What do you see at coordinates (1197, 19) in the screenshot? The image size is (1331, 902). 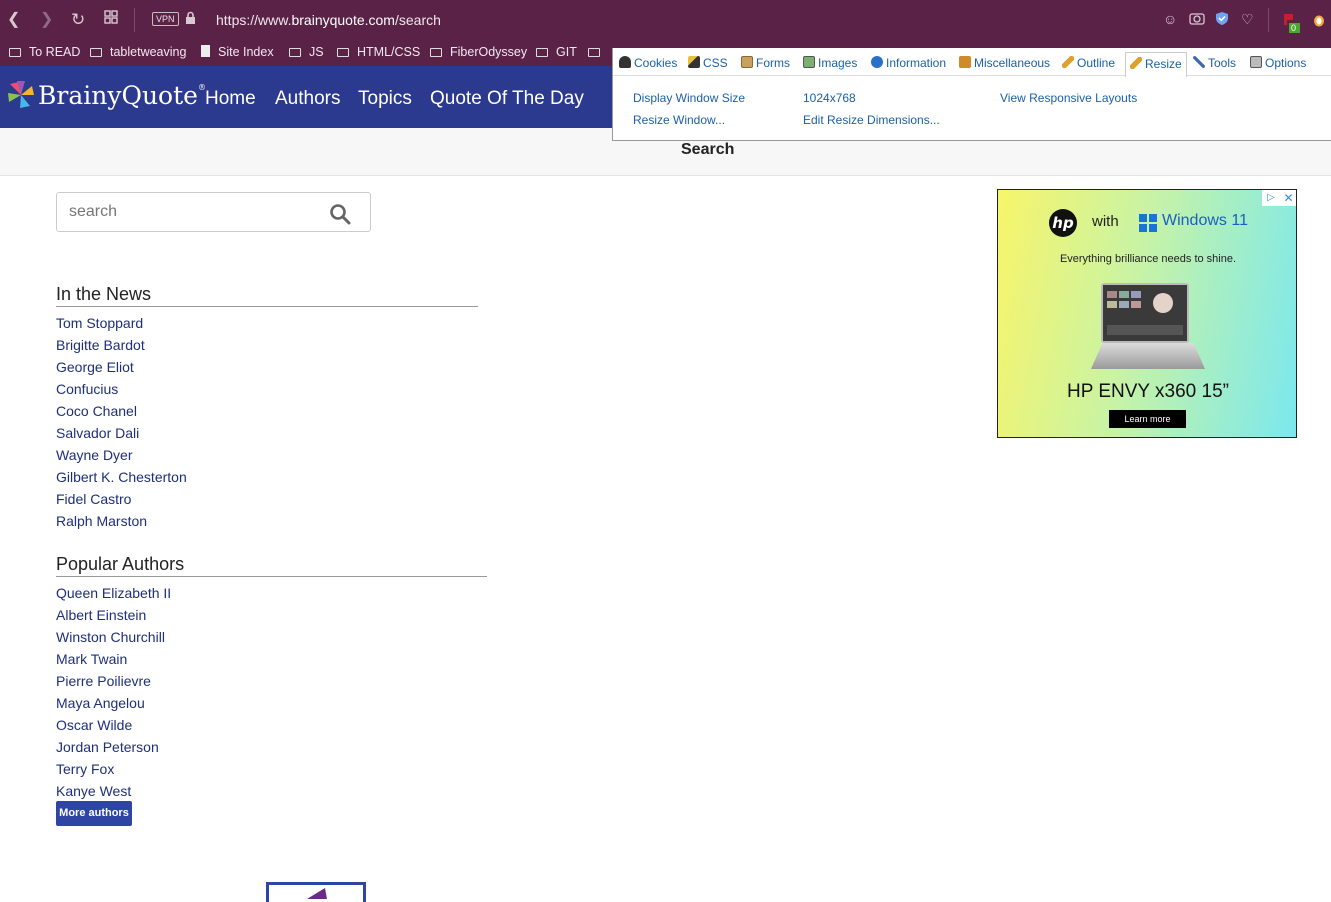 I see `camera-icon` at bounding box center [1197, 19].